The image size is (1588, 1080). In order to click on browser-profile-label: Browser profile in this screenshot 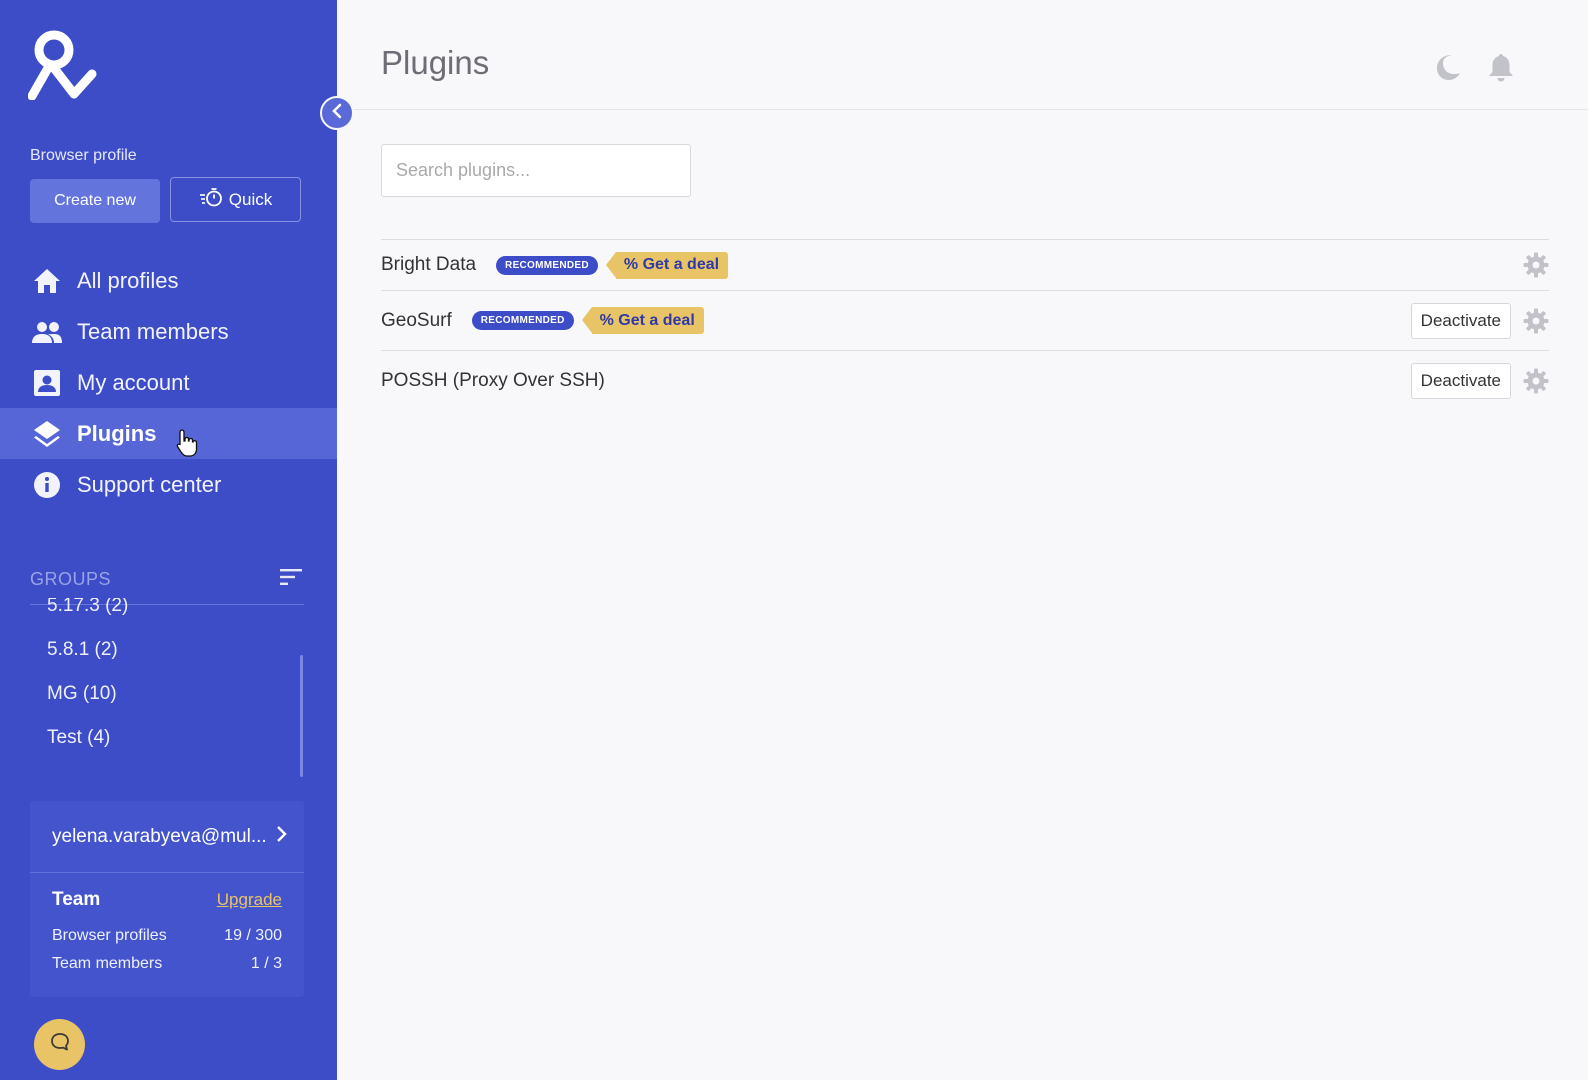, I will do `click(83, 155)`.